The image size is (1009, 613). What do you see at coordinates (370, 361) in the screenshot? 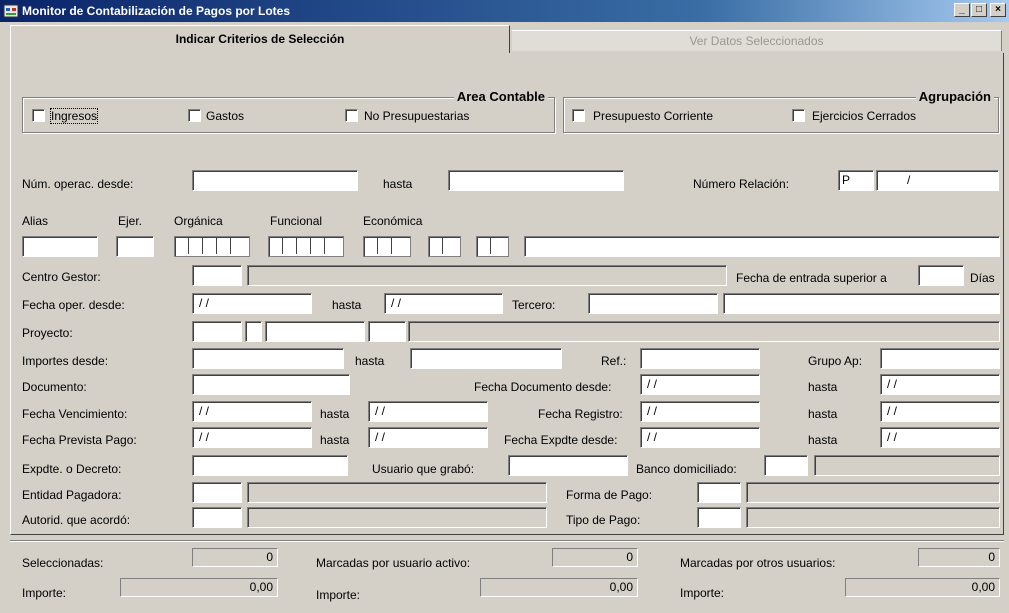
I see `importes-hasta-label: hasta` at bounding box center [370, 361].